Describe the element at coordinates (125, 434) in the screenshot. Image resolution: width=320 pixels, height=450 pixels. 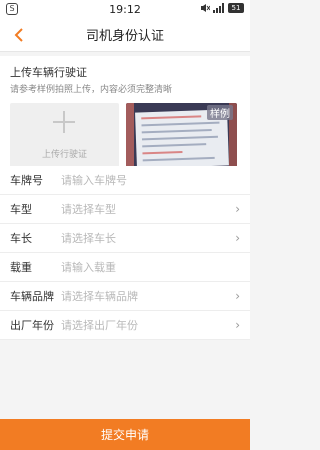
I see `submit-button: 提交申请` at that location.